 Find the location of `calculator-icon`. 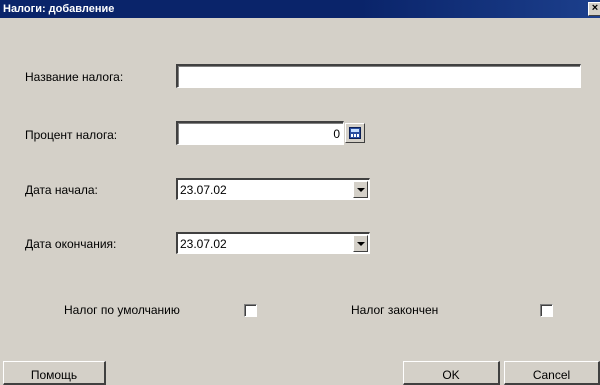

calculator-icon is located at coordinates (355, 133).